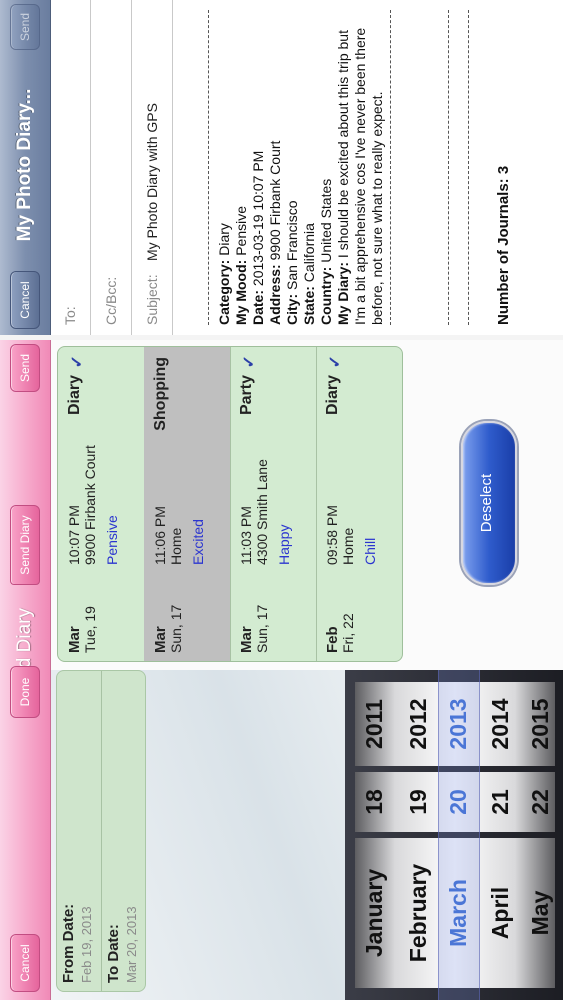  What do you see at coordinates (326, 222) in the screenshot?
I see `country-value: United States` at bounding box center [326, 222].